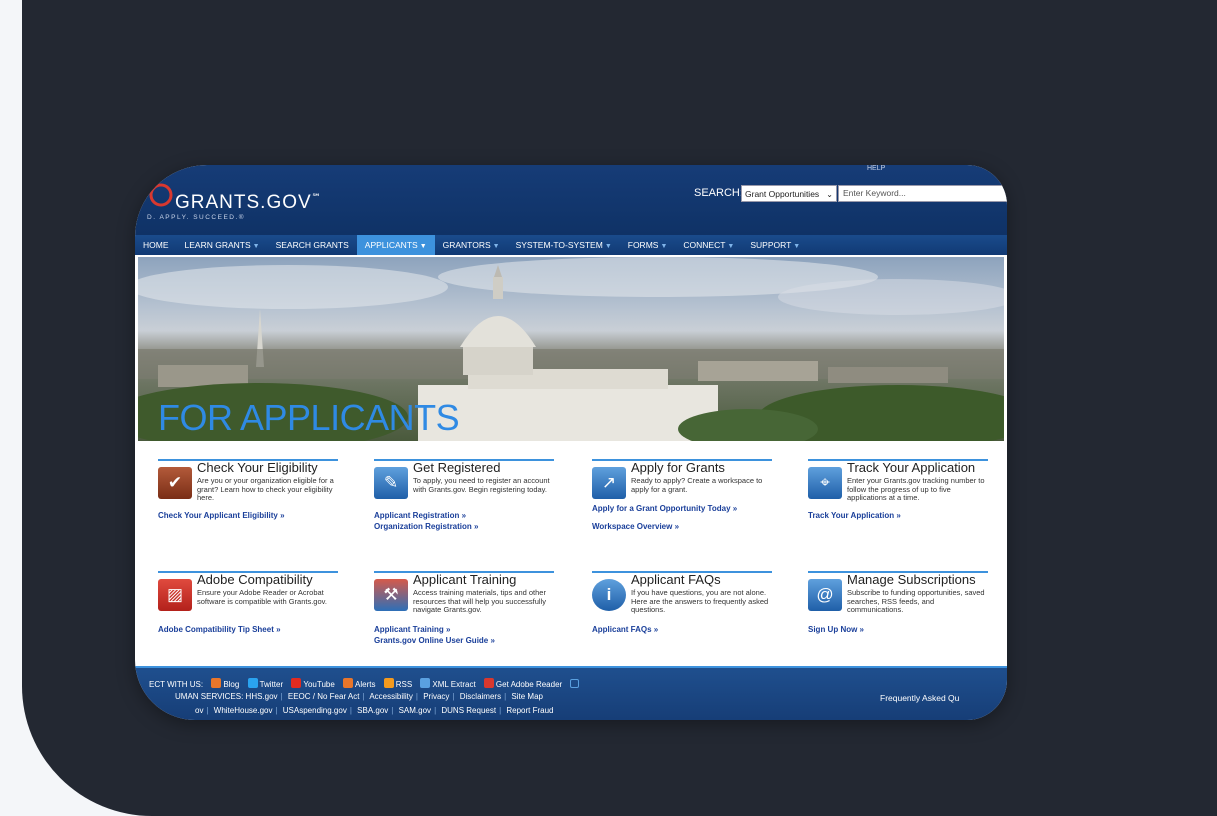 The height and width of the screenshot is (816, 1217). Describe the element at coordinates (609, 595) in the screenshot. I see `info-icon: i` at that location.